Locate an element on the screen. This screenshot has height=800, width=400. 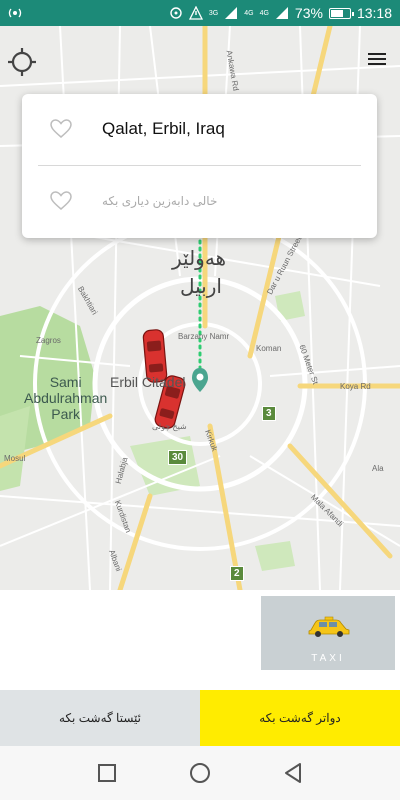
park-label: Sami Abdulrahman Park is located at coordinates (65, 398).